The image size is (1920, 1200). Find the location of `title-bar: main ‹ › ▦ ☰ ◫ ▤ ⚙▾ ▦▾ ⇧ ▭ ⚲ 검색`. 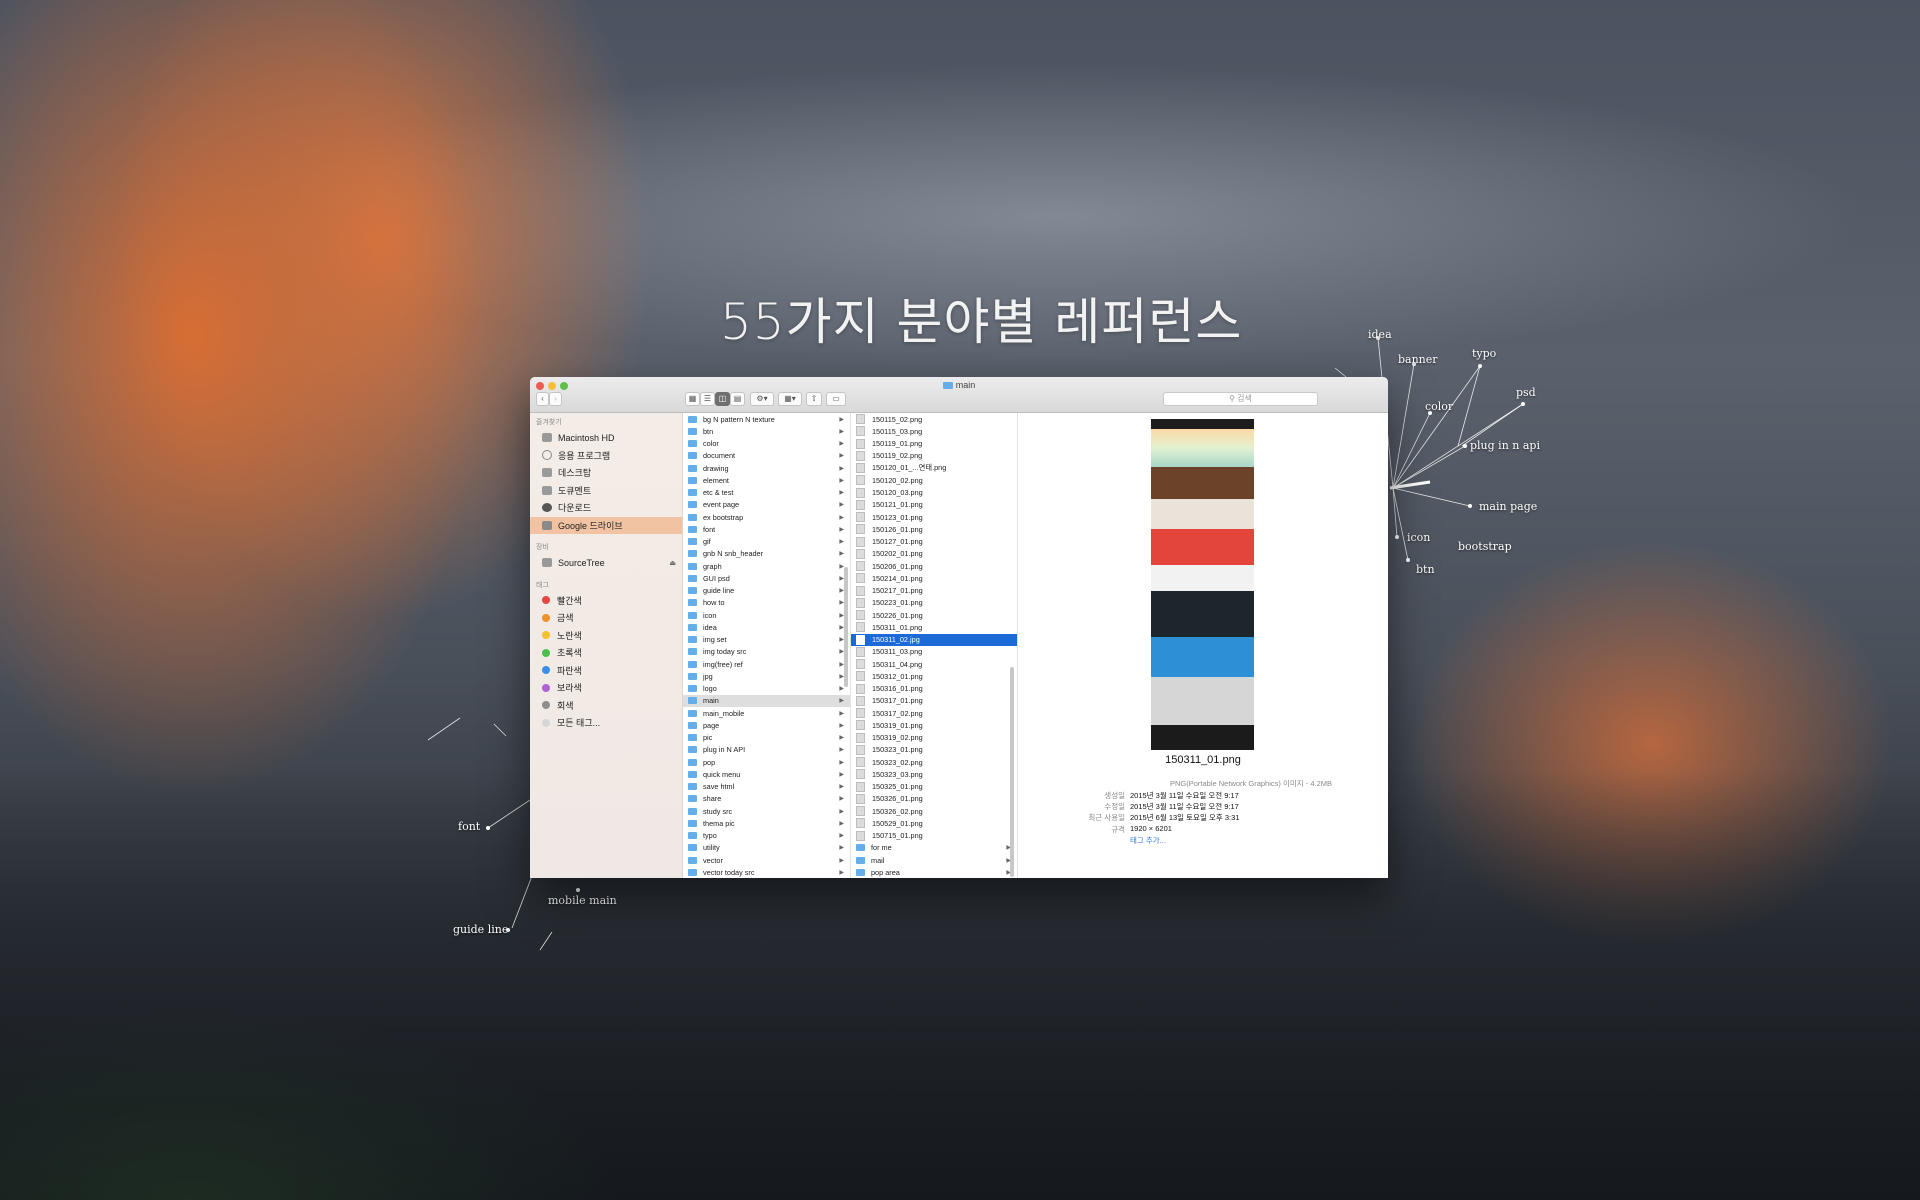

title-bar: main ‹ › ▦ ☰ ◫ ▤ ⚙▾ ▦▾ ⇧ ▭ ⚲ 검색 is located at coordinates (959, 395).